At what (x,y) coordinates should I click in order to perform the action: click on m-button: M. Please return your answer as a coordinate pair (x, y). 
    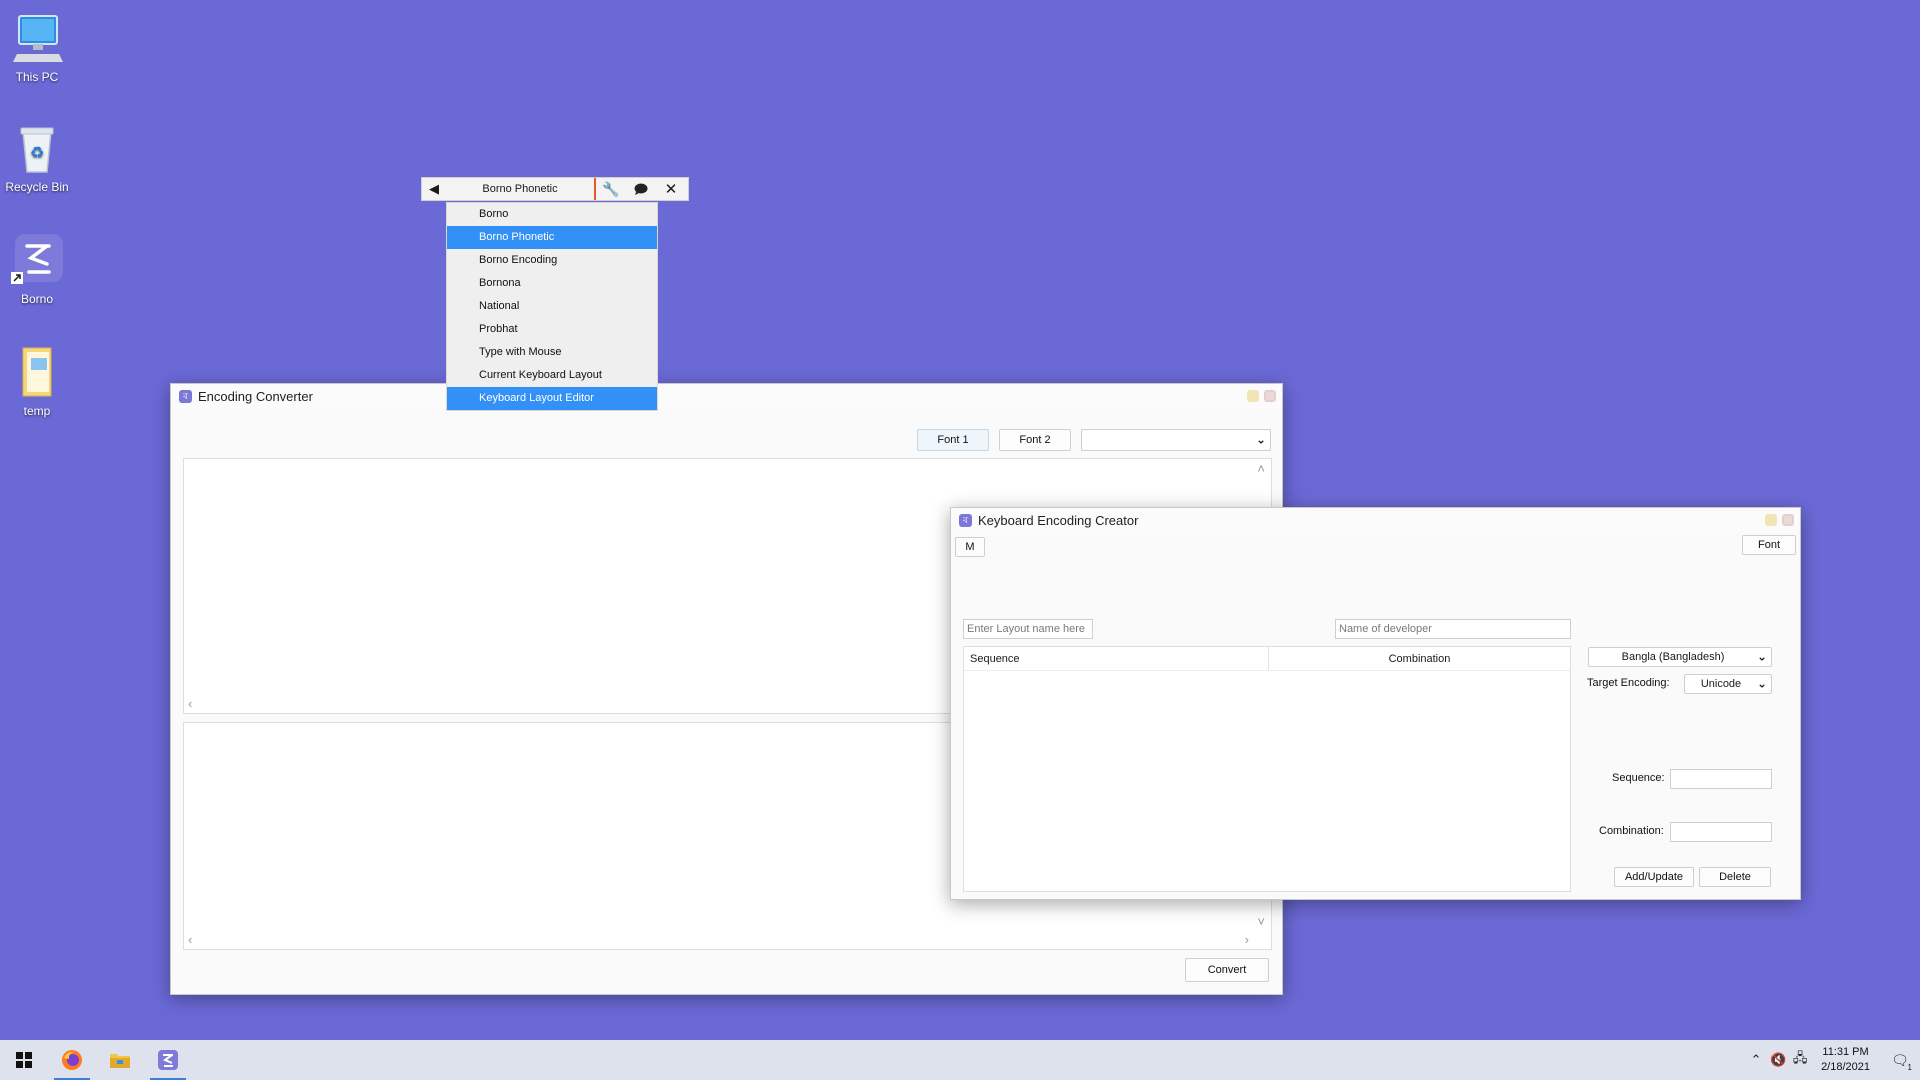
    Looking at the image, I should click on (970, 547).